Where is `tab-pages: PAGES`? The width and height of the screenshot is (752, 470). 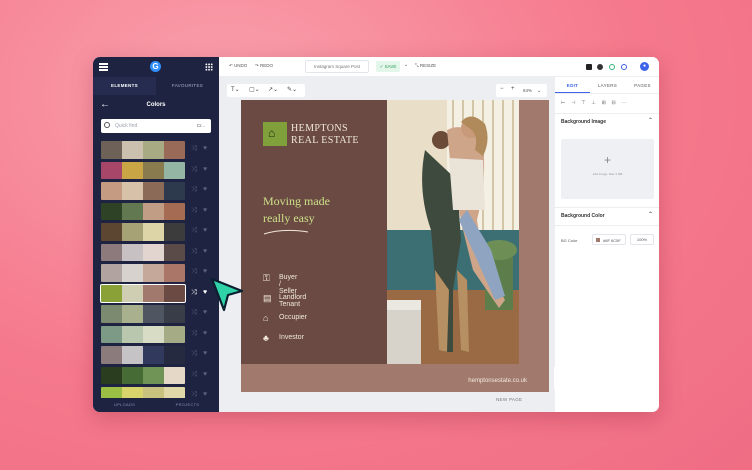
tab-pages: PAGES is located at coordinates (642, 85).